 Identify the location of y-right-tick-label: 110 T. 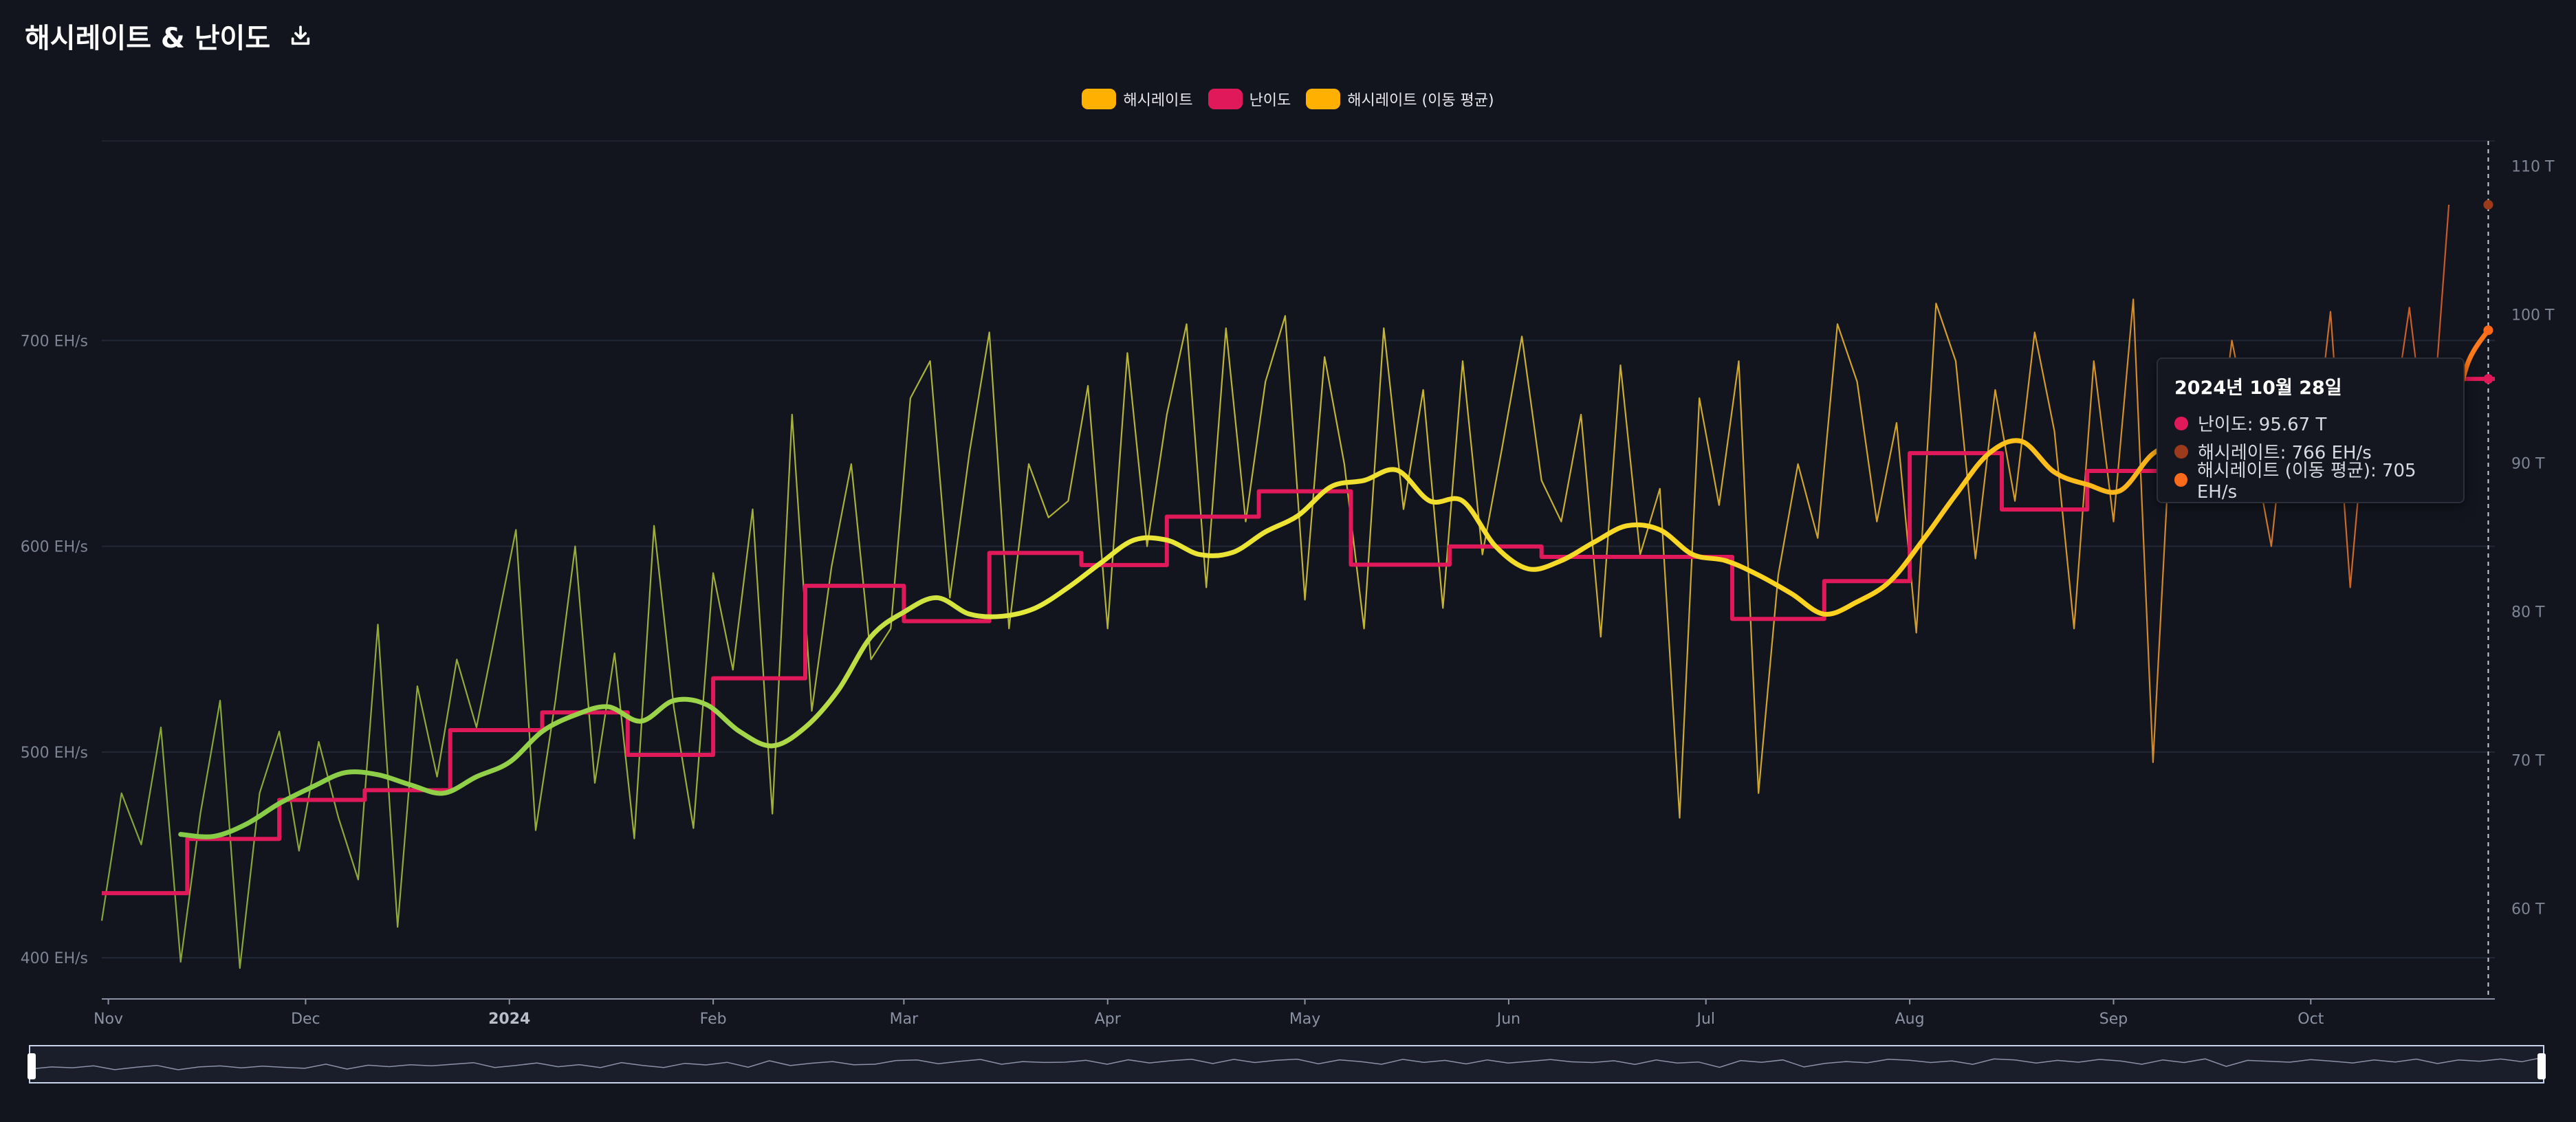
(2533, 167).